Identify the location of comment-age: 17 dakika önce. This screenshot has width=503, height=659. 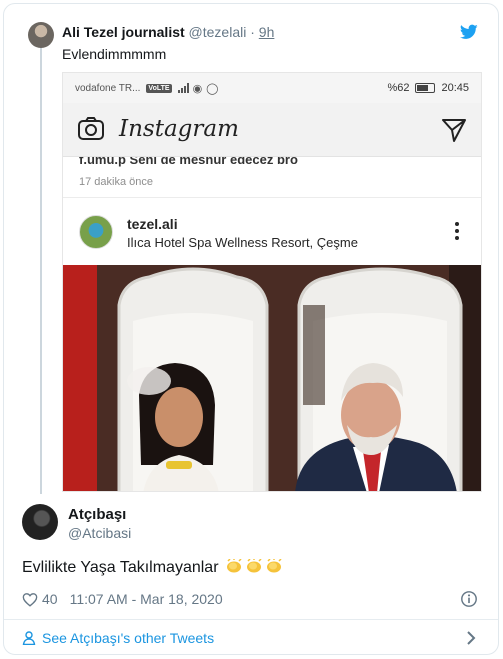
(116, 182).